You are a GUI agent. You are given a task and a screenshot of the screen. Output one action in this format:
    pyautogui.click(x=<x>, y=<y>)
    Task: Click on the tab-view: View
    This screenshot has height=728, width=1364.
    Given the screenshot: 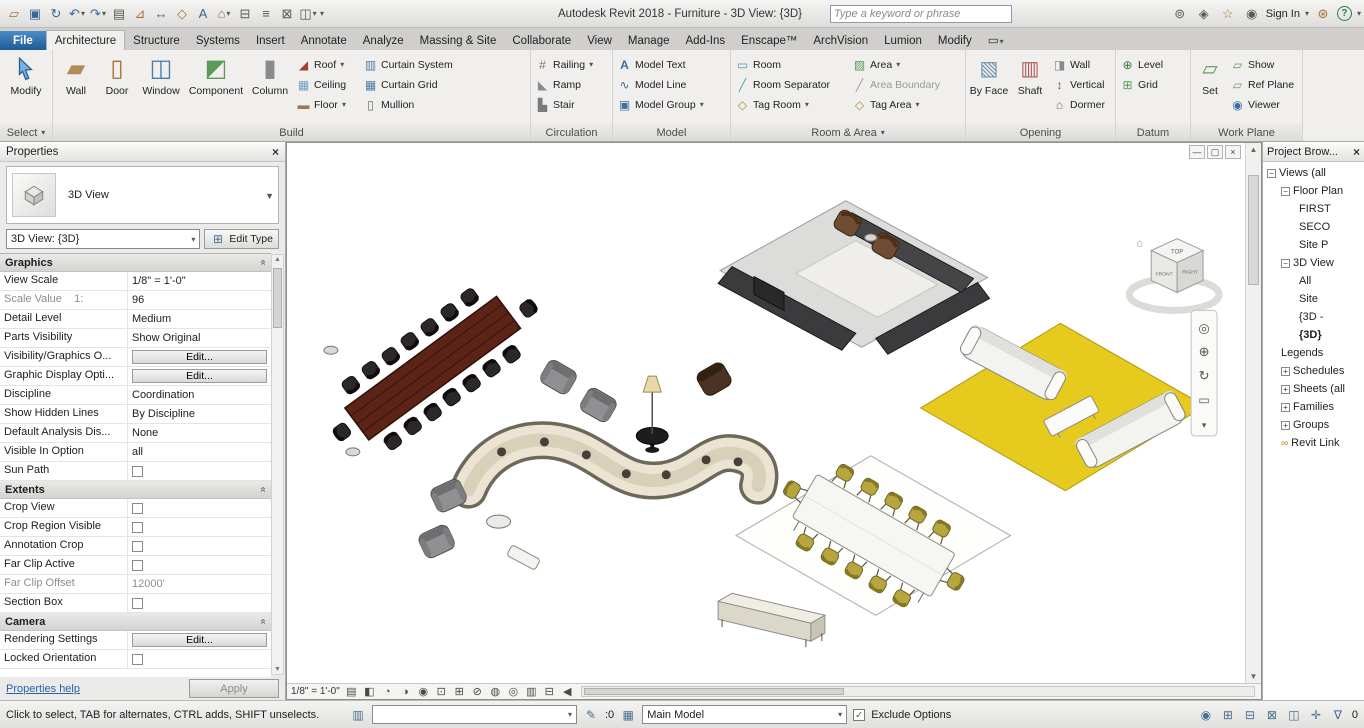 What is the action you would take?
    pyautogui.click(x=599, y=40)
    